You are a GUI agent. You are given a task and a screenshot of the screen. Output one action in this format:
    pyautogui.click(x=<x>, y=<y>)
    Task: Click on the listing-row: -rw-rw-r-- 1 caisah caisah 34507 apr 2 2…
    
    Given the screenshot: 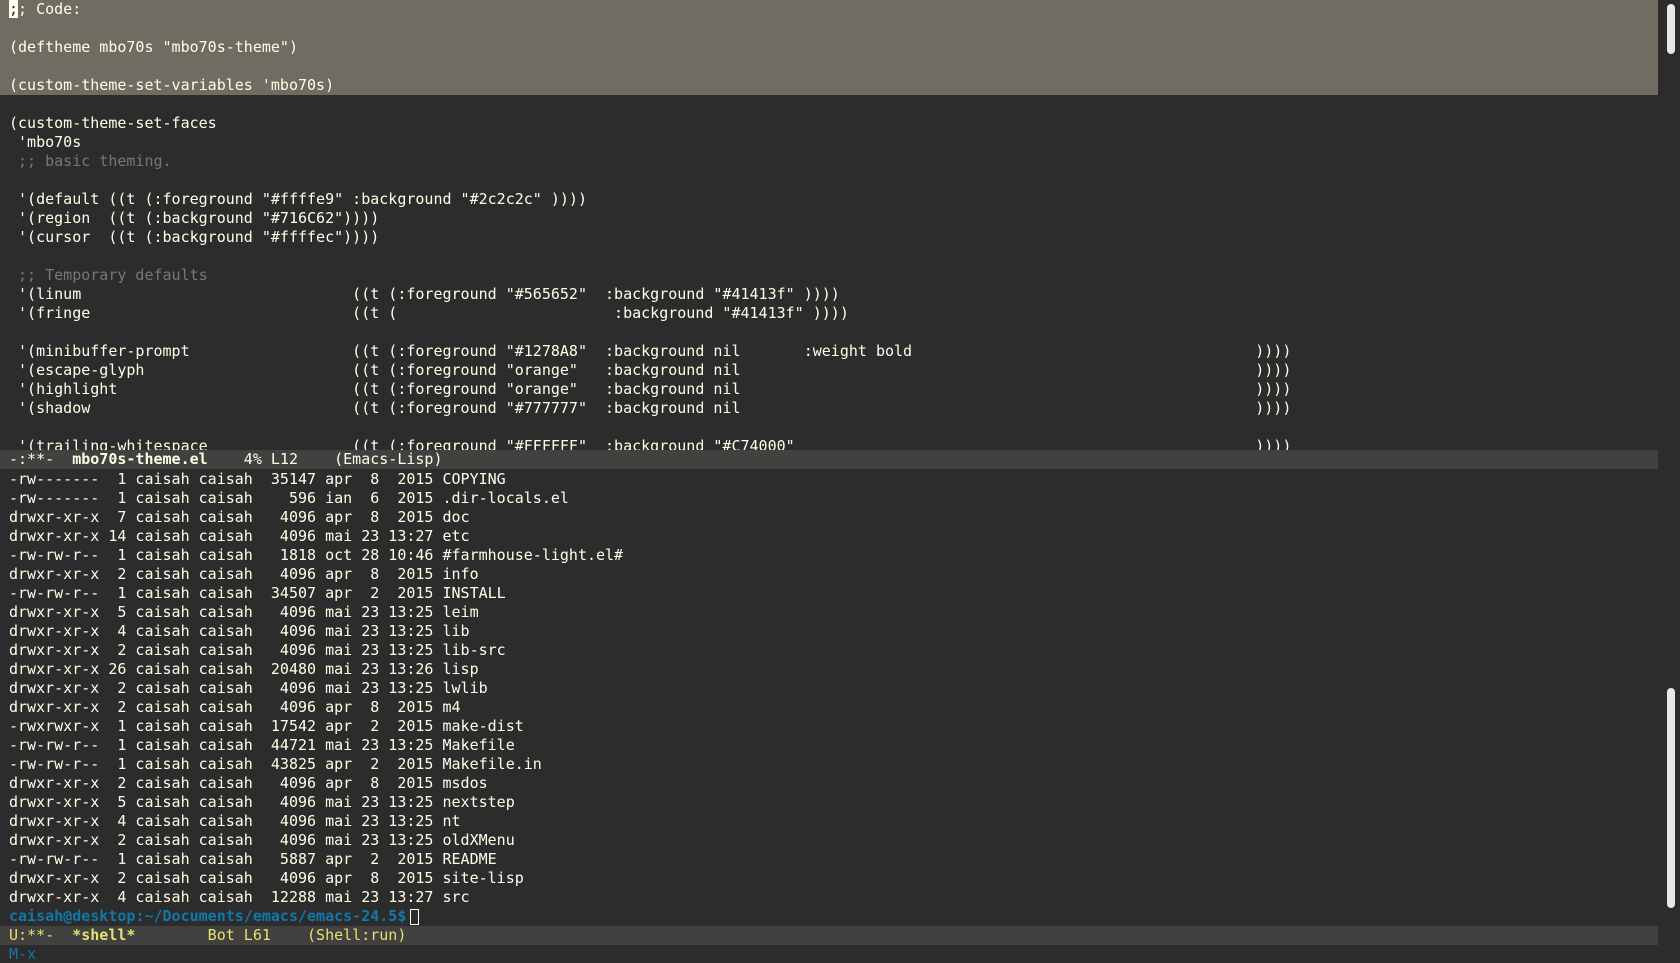 What is the action you would take?
    pyautogui.click(x=829, y=593)
    